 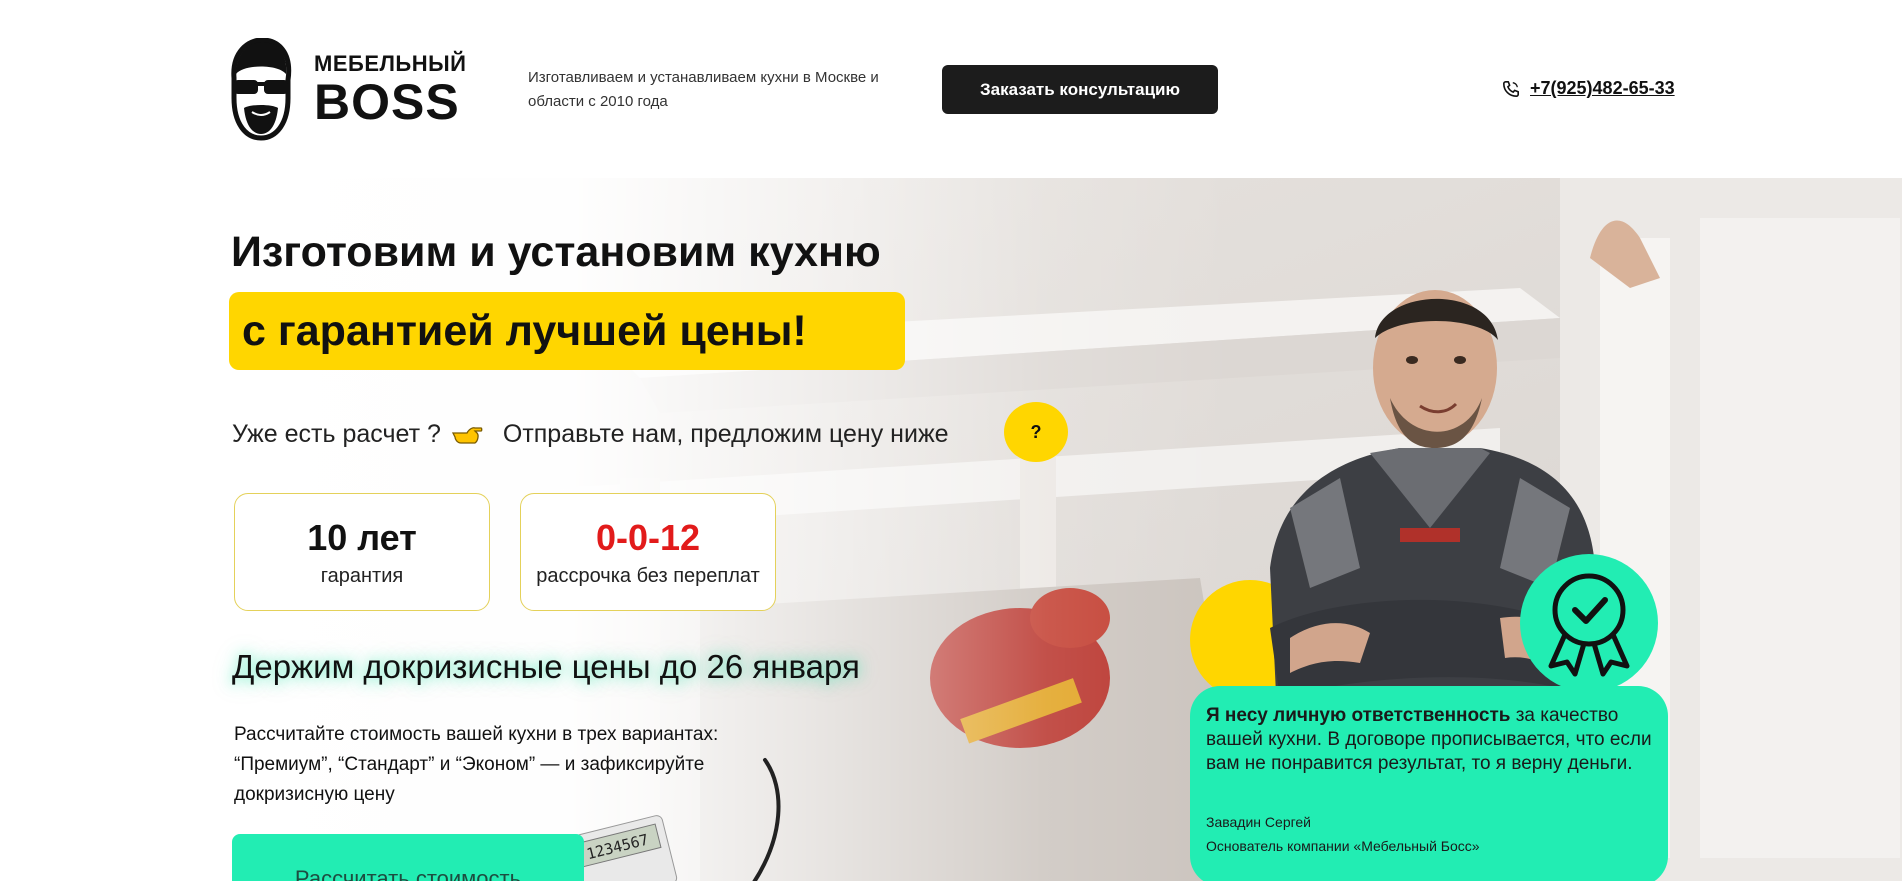 What do you see at coordinates (567, 331) in the screenshot?
I see `hero-title-highlight: с гарантией лучшей цены!` at bounding box center [567, 331].